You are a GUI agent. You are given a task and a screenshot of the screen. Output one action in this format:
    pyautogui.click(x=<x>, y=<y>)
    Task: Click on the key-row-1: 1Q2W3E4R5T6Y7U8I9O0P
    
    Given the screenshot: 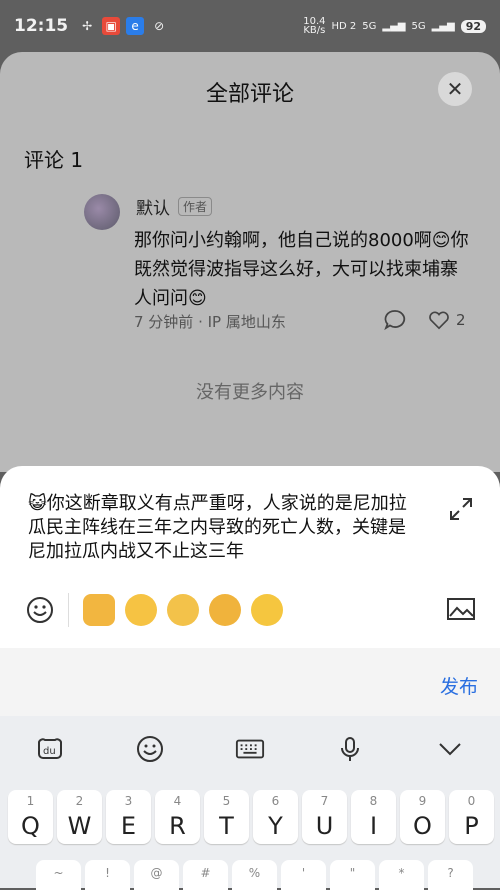 What is the action you would take?
    pyautogui.click(x=251, y=817)
    